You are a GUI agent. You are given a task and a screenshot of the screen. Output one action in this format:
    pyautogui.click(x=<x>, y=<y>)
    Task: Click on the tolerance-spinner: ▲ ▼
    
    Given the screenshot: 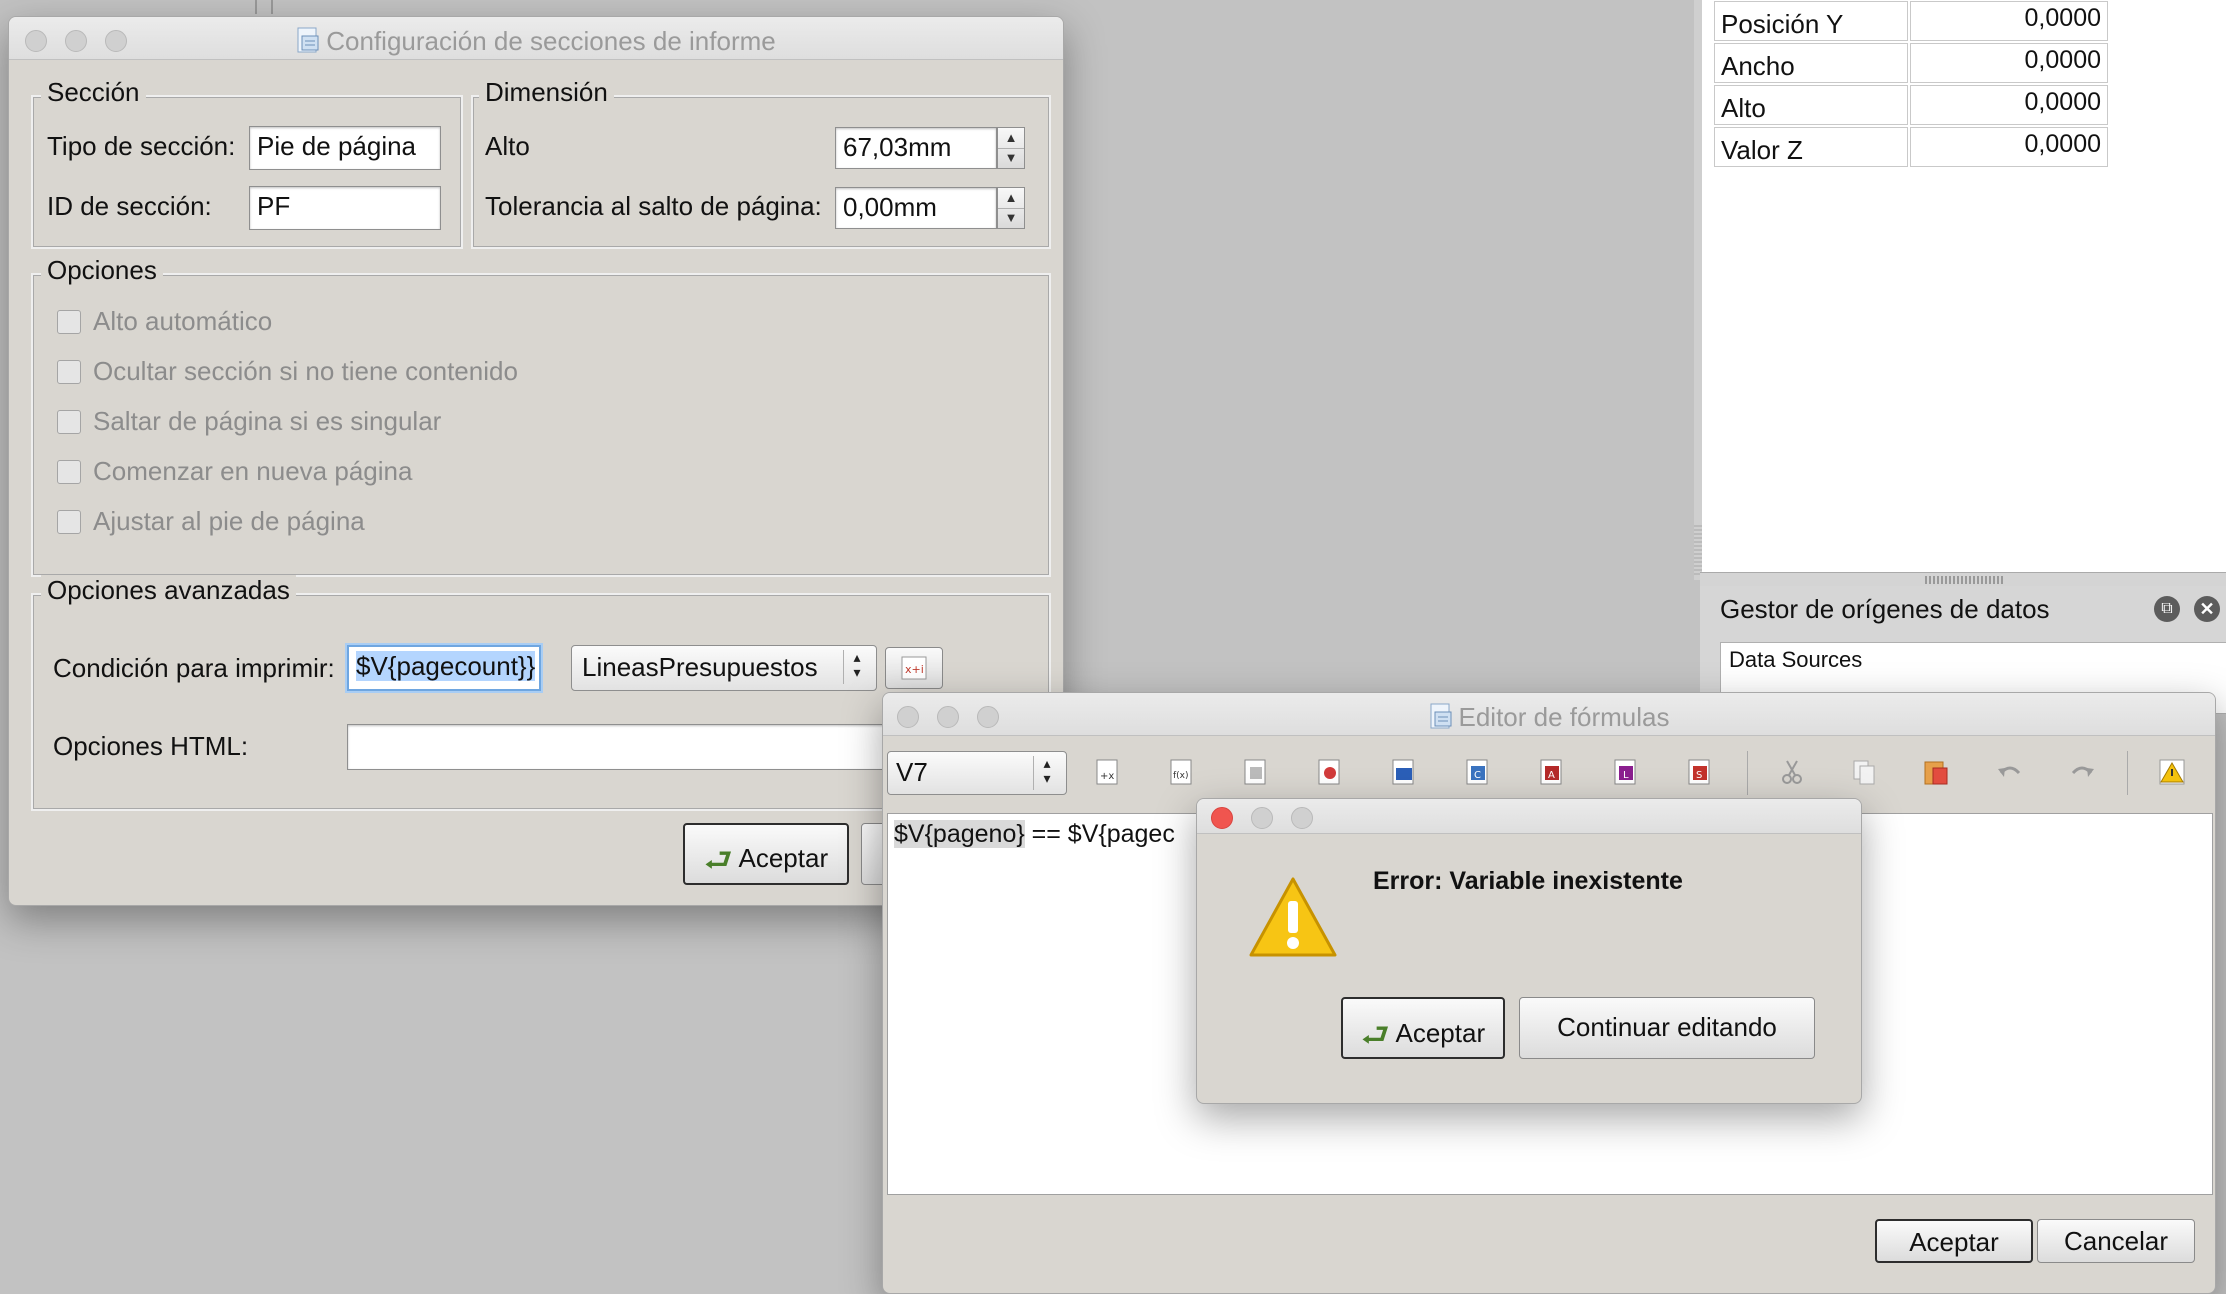 What is the action you would take?
    pyautogui.click(x=1011, y=208)
    